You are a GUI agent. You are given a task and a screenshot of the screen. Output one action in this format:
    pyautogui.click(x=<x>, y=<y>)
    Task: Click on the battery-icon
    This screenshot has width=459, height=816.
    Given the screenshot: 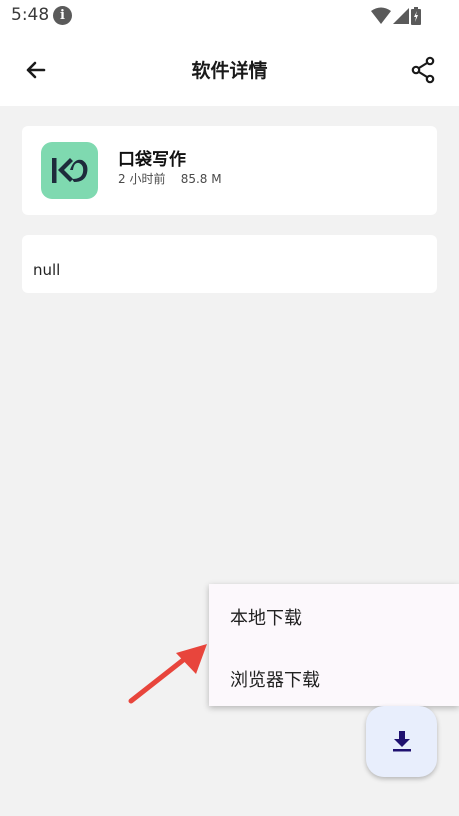 What is the action you would take?
    pyautogui.click(x=416, y=16)
    